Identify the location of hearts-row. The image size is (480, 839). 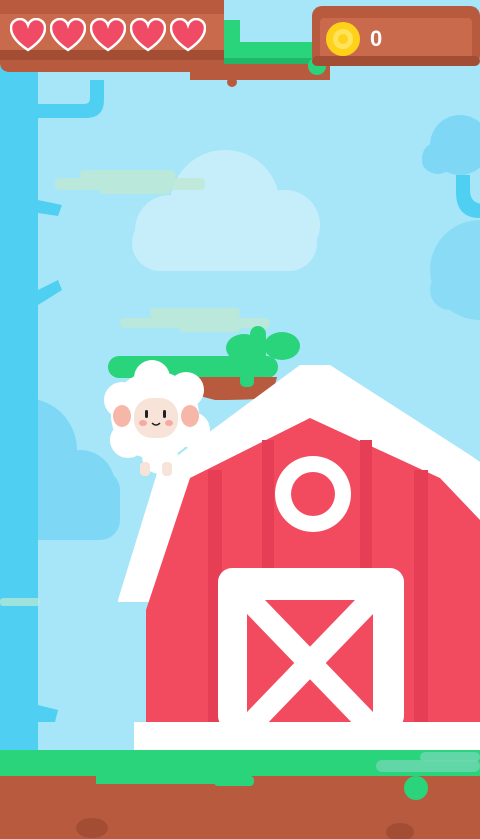
(108, 35).